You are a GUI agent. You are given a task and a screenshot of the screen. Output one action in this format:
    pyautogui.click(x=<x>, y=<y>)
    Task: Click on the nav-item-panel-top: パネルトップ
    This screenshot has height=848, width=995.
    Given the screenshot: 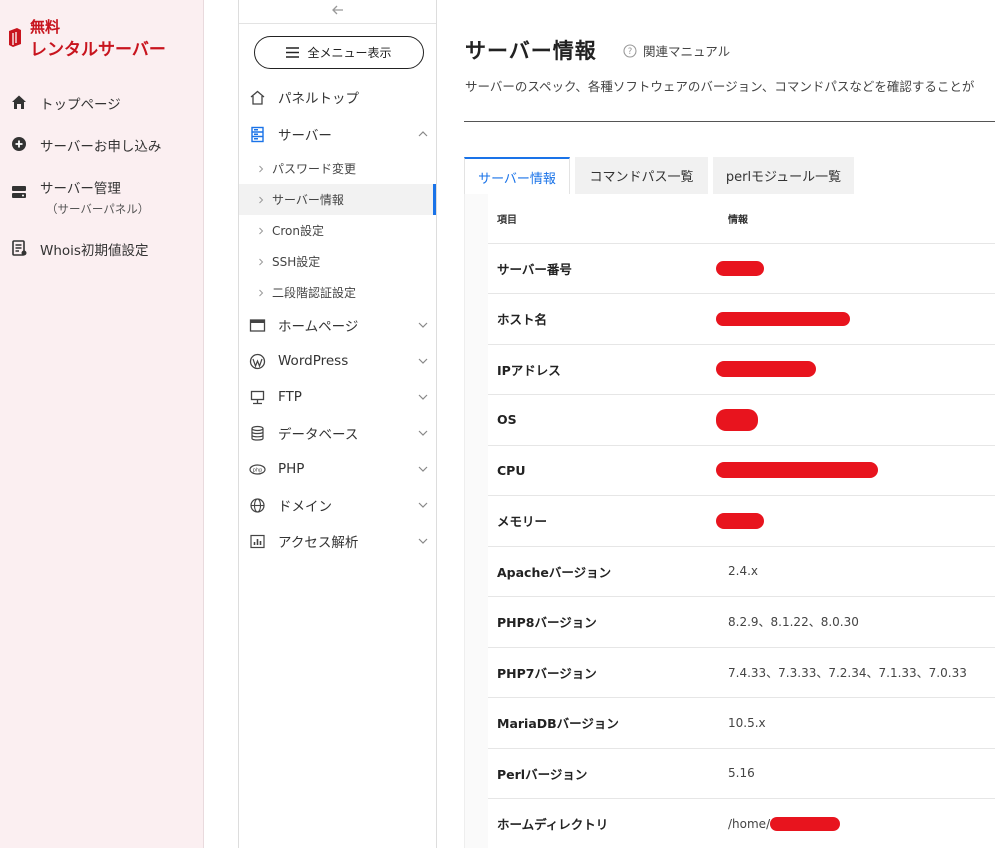 What is the action you would take?
    pyautogui.click(x=340, y=97)
    